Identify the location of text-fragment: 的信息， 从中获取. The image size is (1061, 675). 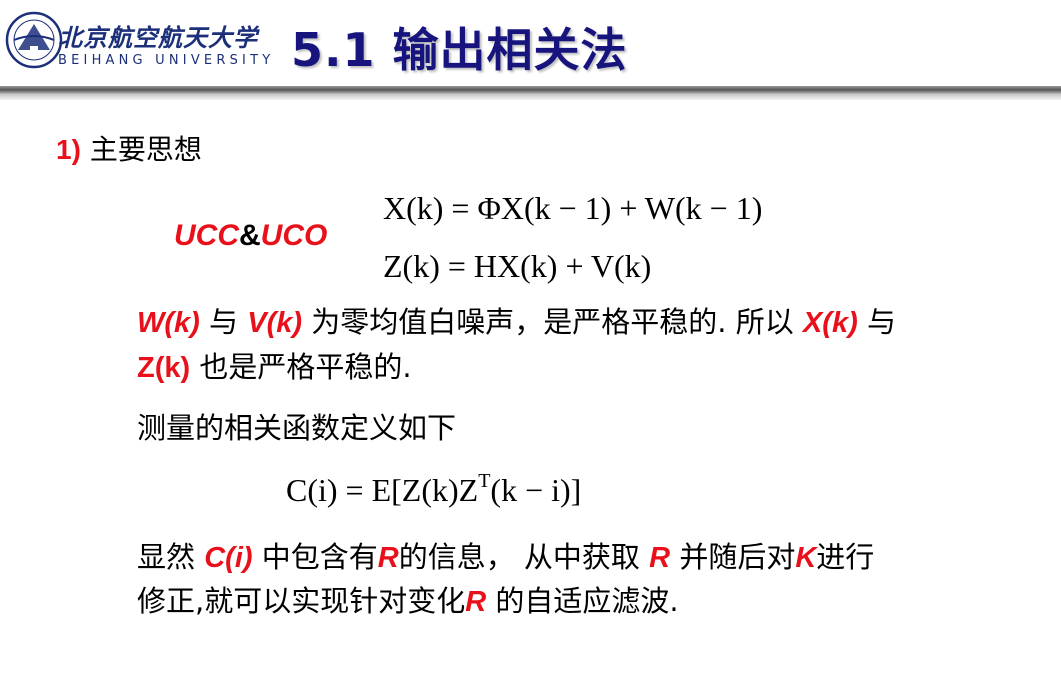
(524, 557).